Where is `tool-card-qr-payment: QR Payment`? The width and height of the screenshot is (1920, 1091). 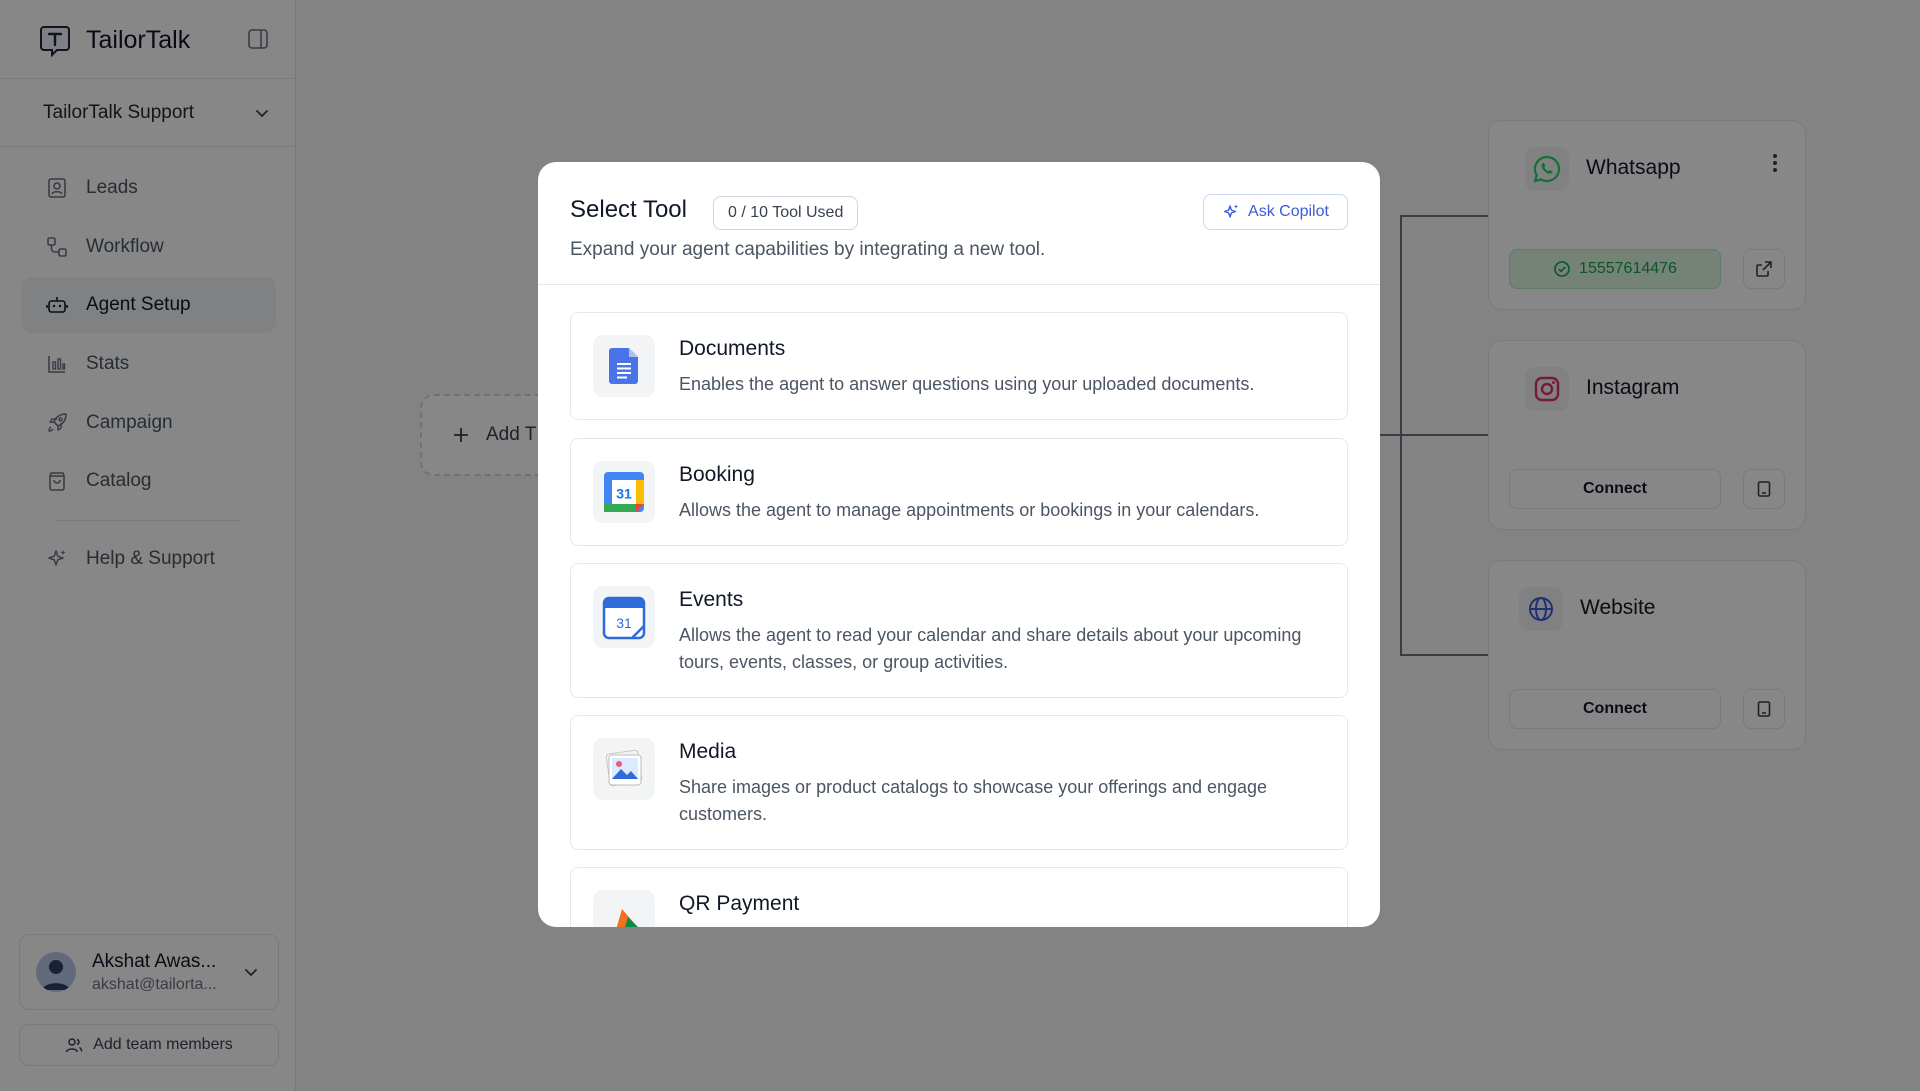 tool-card-qr-payment: QR Payment is located at coordinates (959, 897).